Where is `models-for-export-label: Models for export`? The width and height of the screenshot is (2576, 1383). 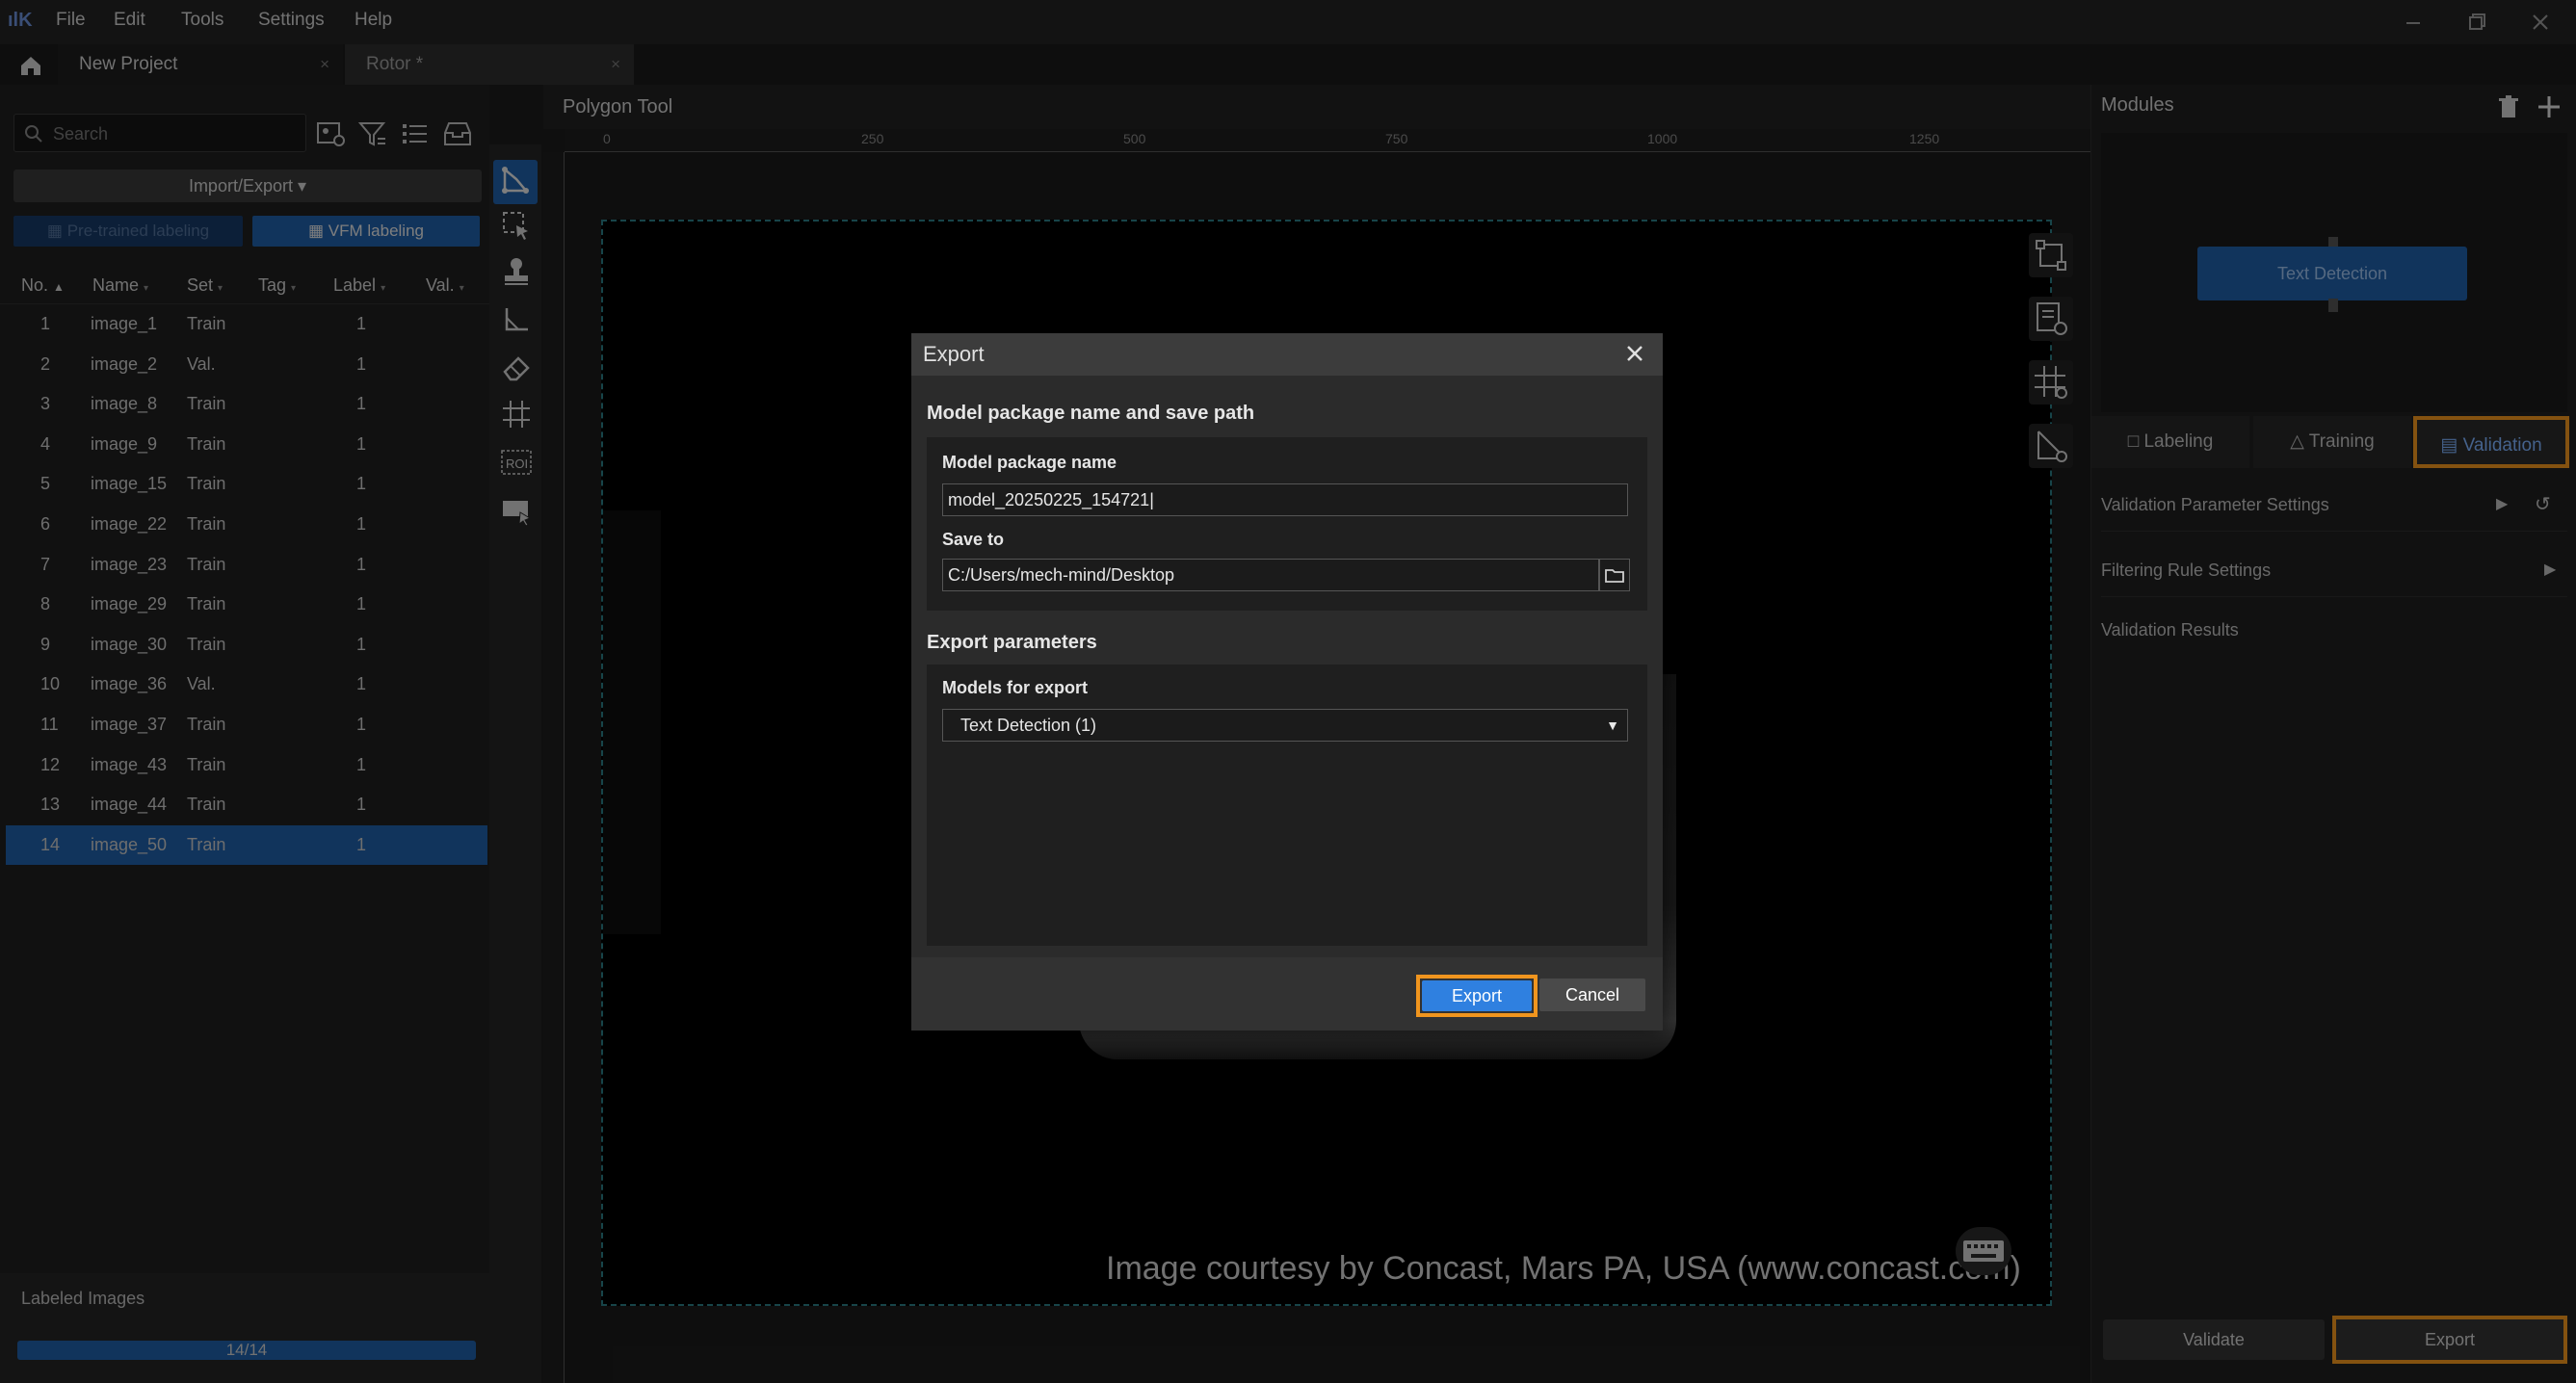 models-for-export-label: Models for export is located at coordinates (1015, 687).